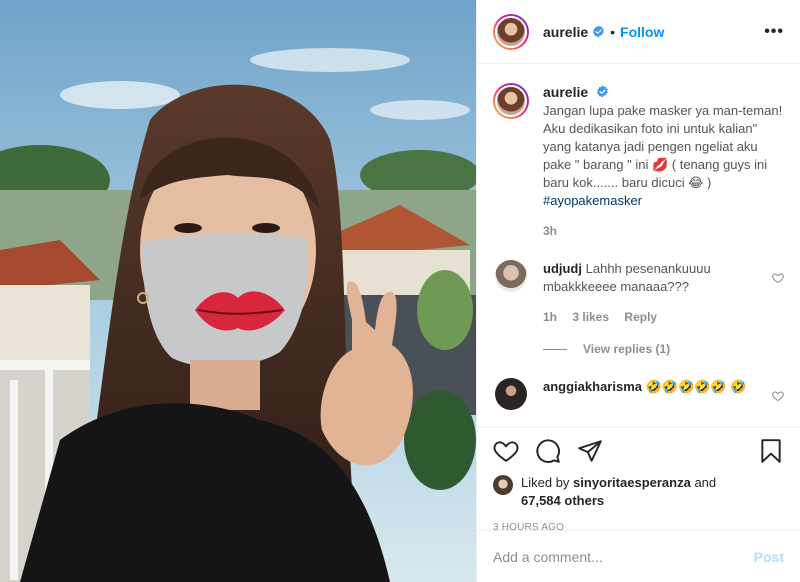 The height and width of the screenshot is (582, 800). Describe the element at coordinates (623, 556) in the screenshot. I see `comment-input` at that location.